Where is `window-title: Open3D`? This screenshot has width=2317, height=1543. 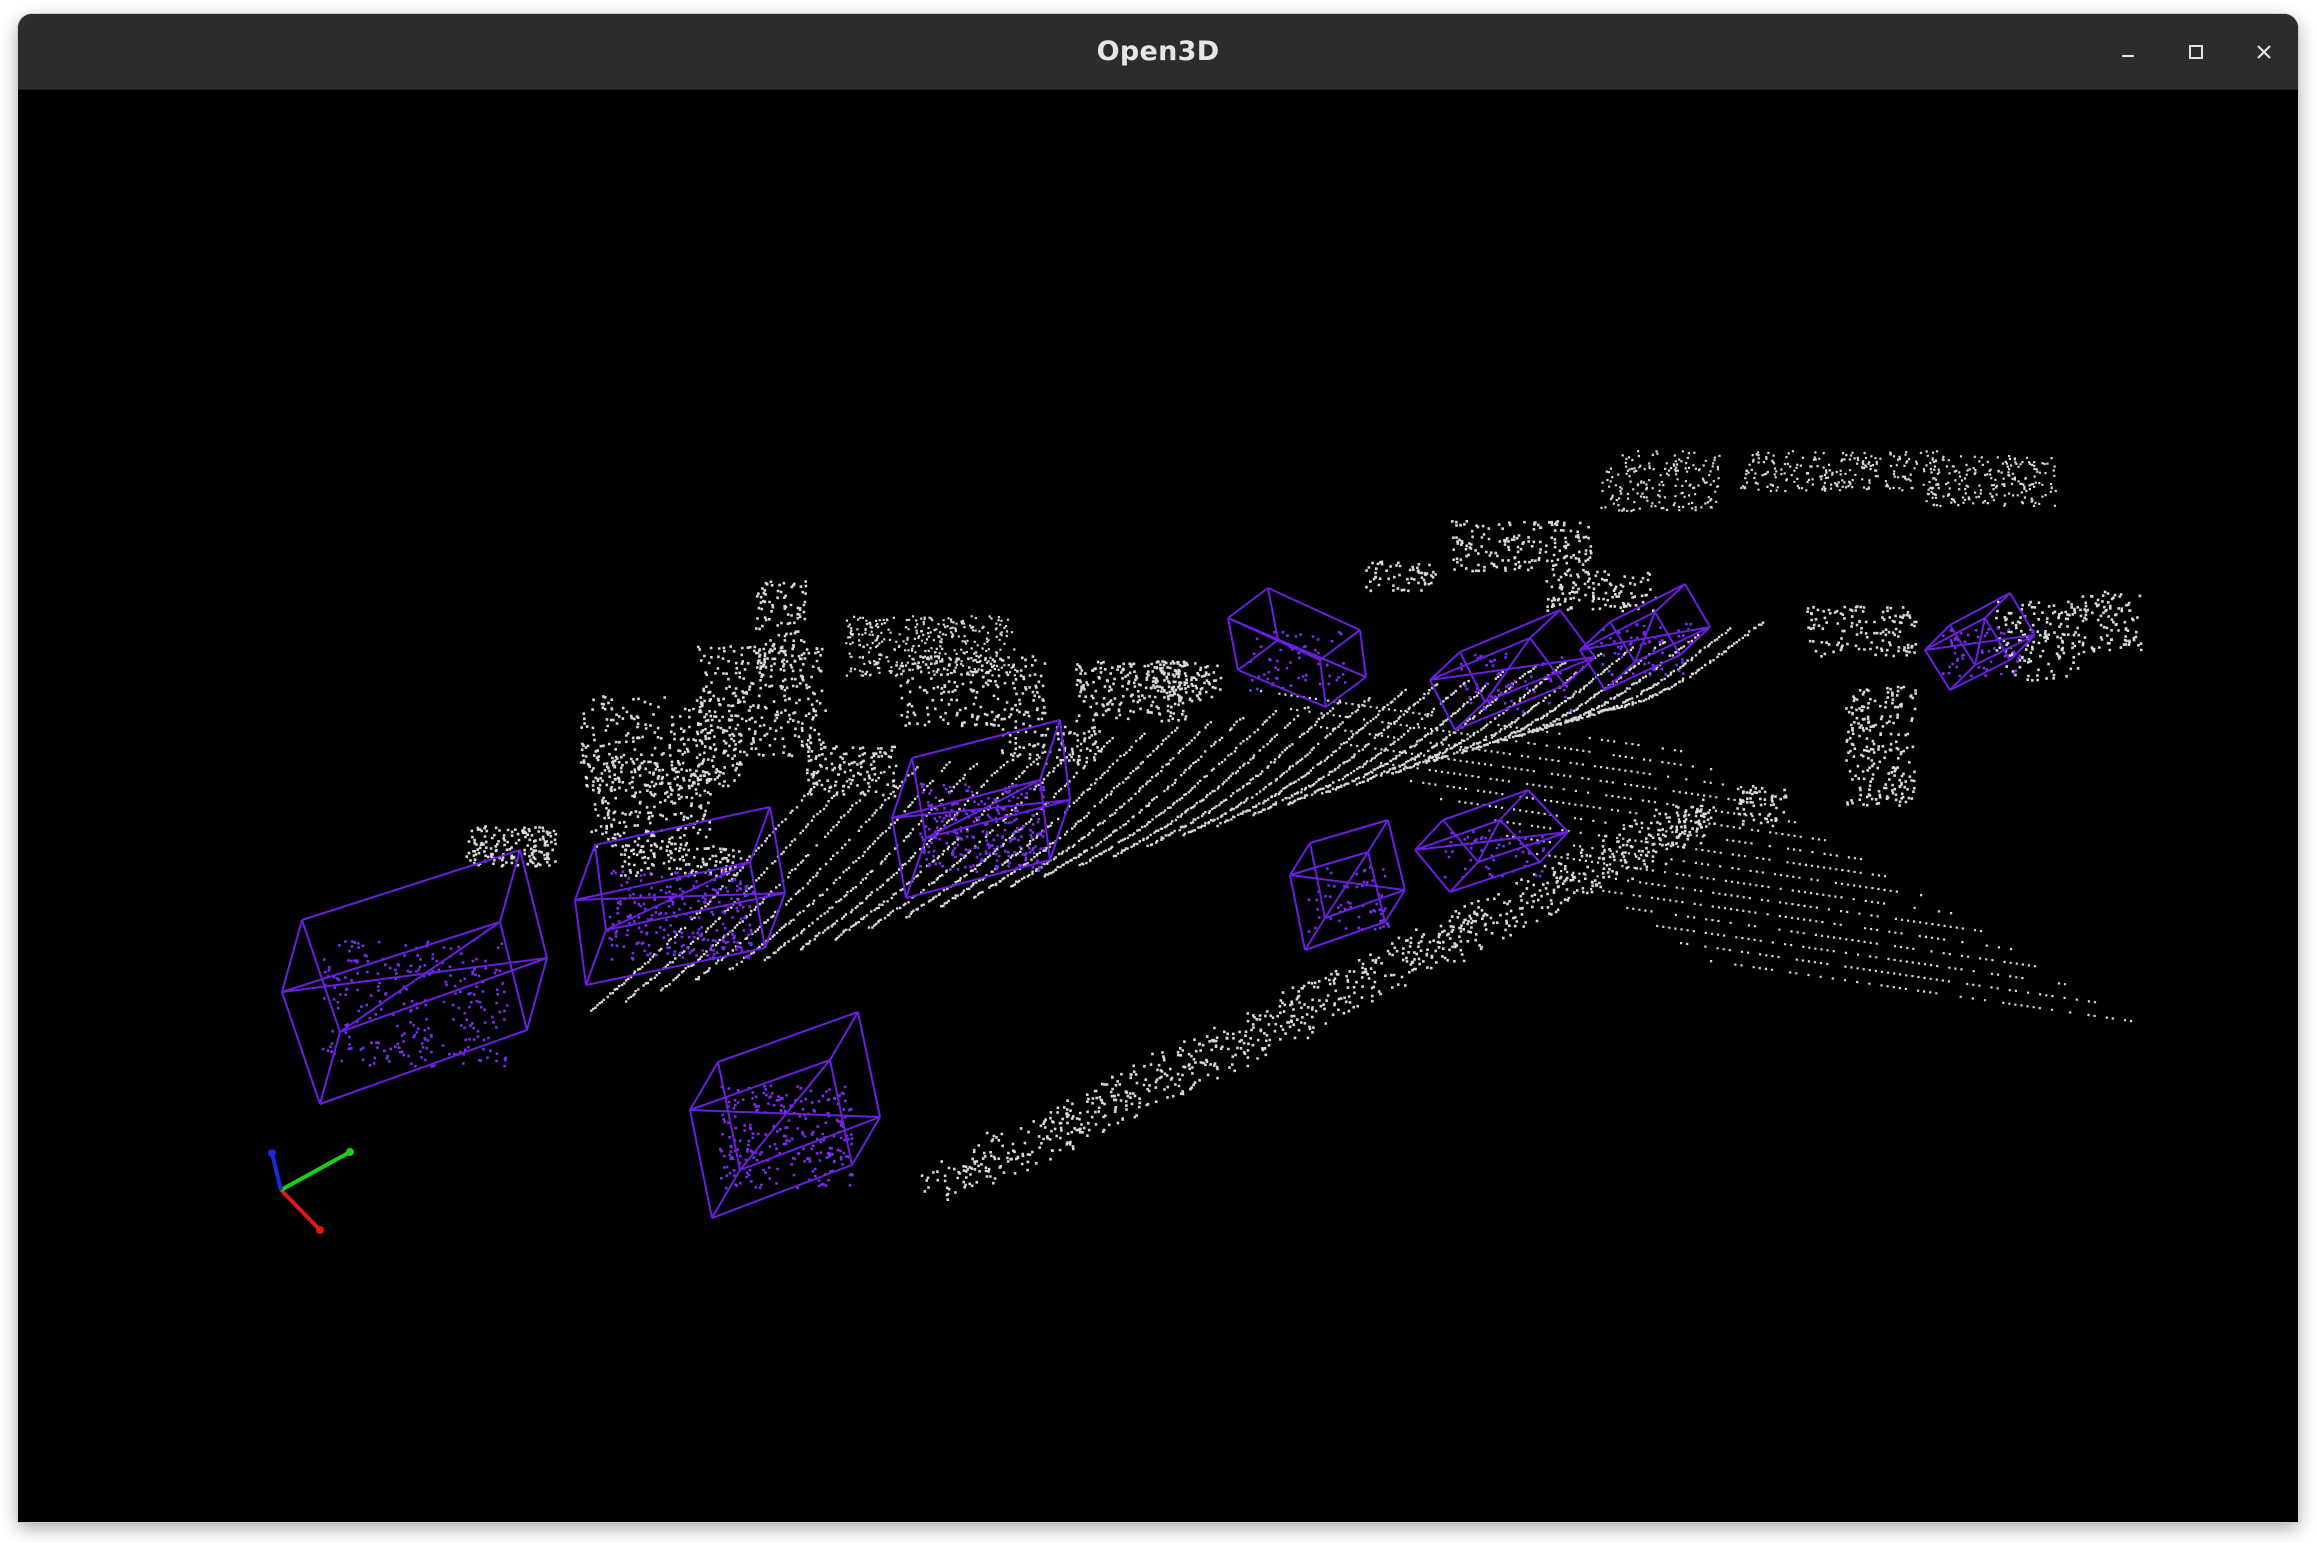
window-title: Open3D is located at coordinates (1158, 51).